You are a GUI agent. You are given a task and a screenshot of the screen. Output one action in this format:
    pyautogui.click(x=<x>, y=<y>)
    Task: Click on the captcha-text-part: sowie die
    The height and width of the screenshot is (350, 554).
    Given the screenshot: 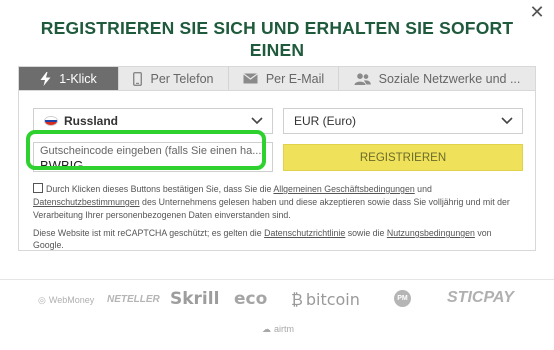 What is the action you would take?
    pyautogui.click(x=366, y=233)
    